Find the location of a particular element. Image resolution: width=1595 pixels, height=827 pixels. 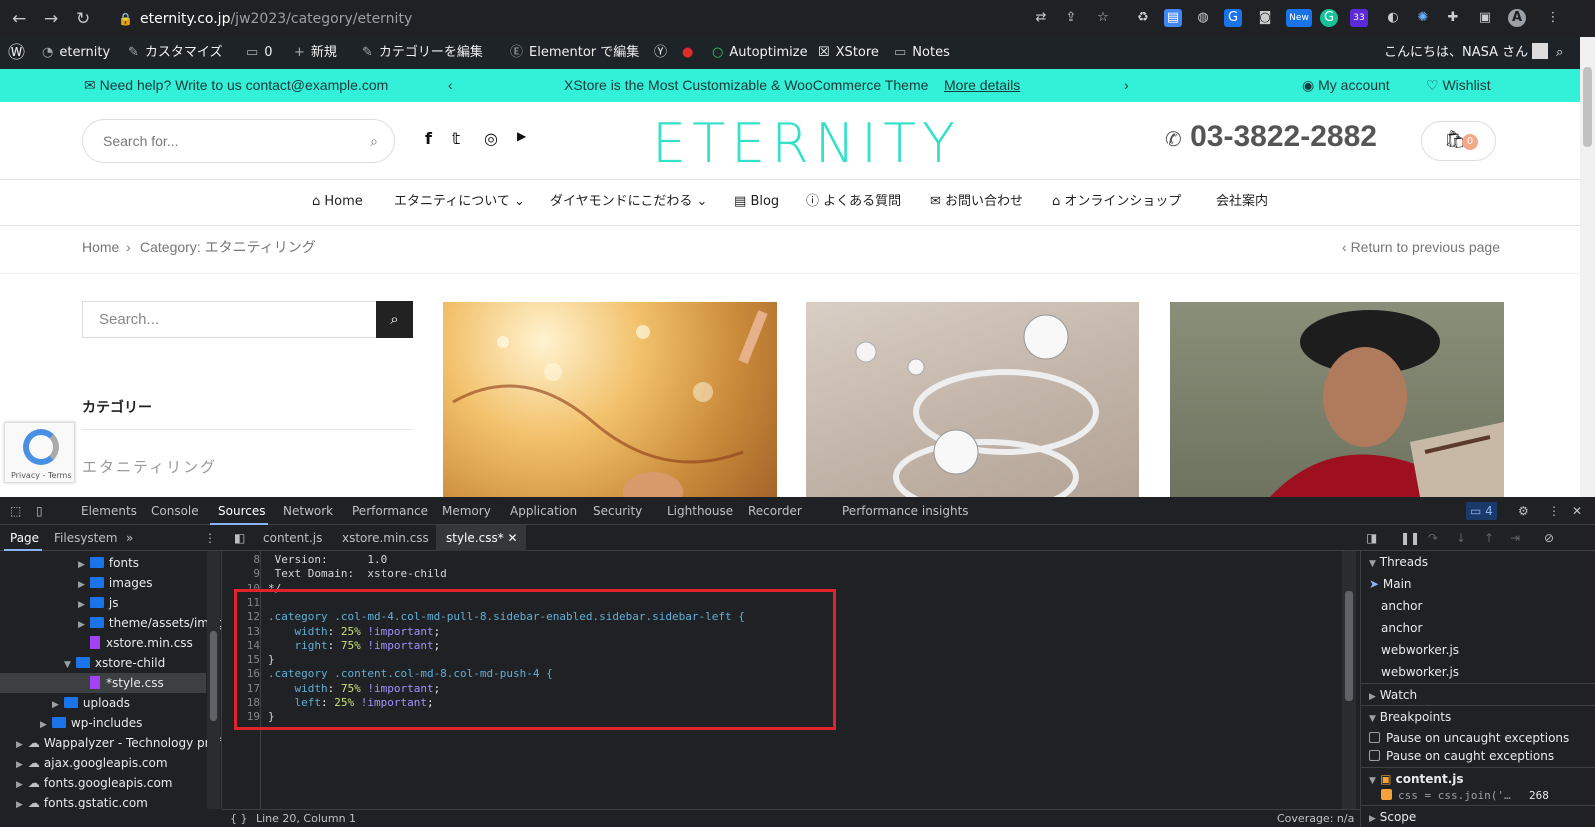

menu-item-shop: ⌂ オンラインショップ is located at coordinates (1116, 202).